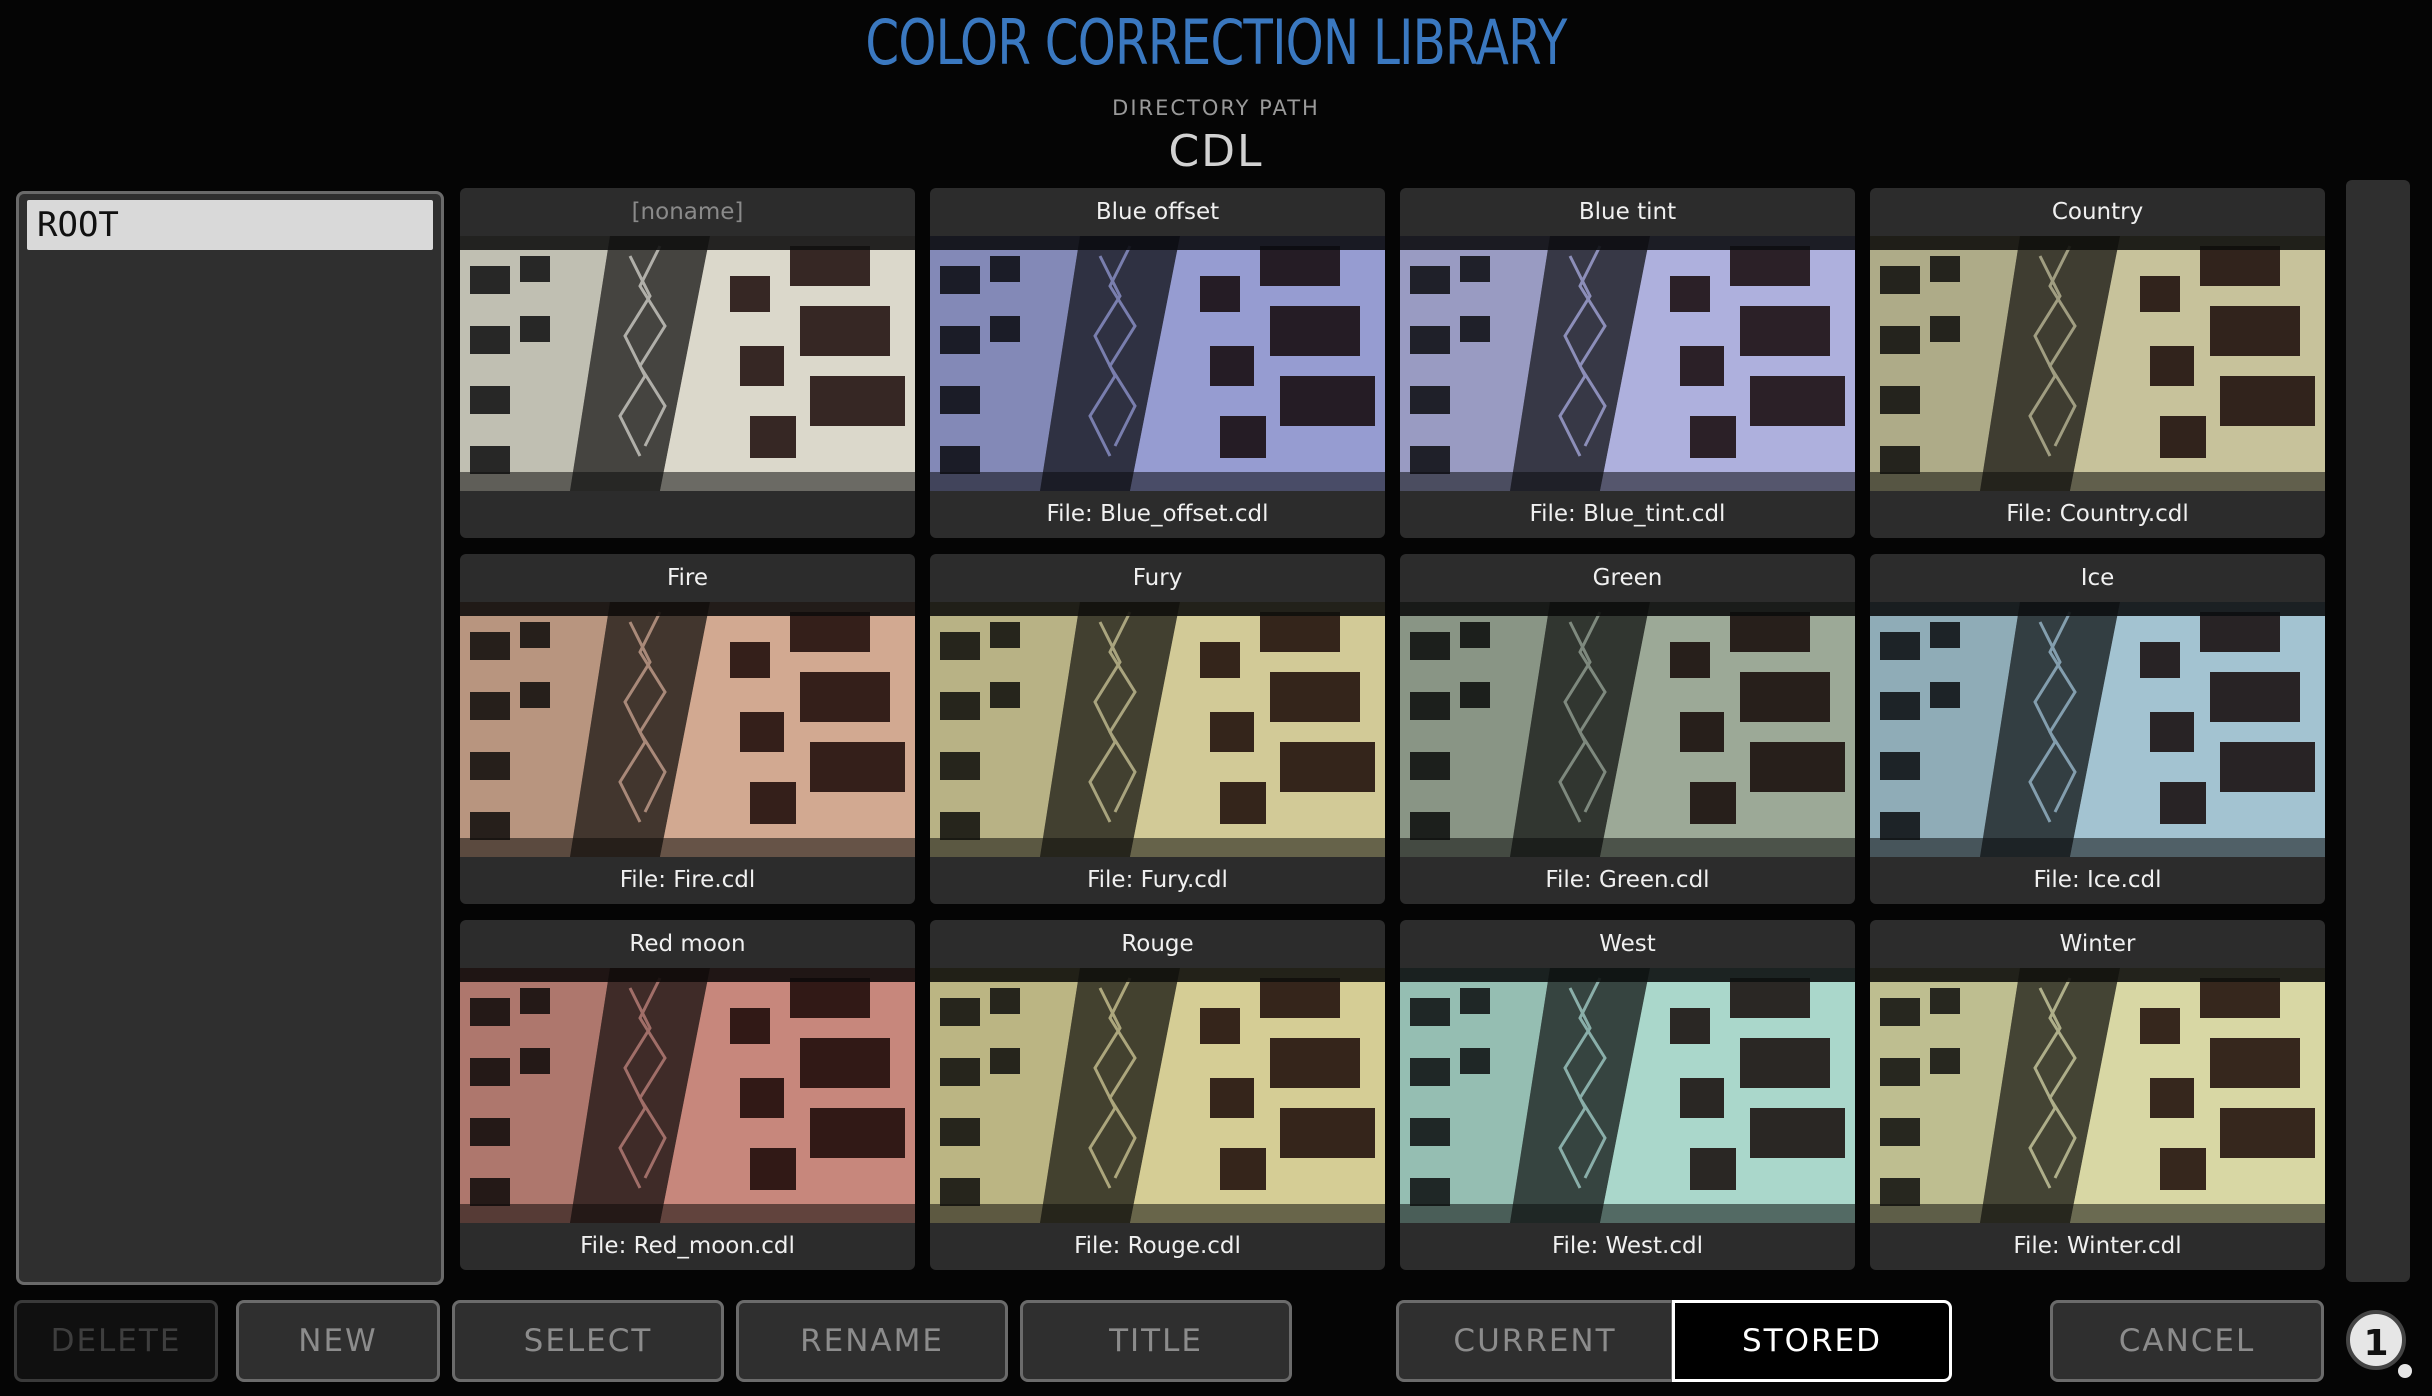 The width and height of the screenshot is (2432, 1396). What do you see at coordinates (2097, 212) in the screenshot?
I see `tile-title: Country` at bounding box center [2097, 212].